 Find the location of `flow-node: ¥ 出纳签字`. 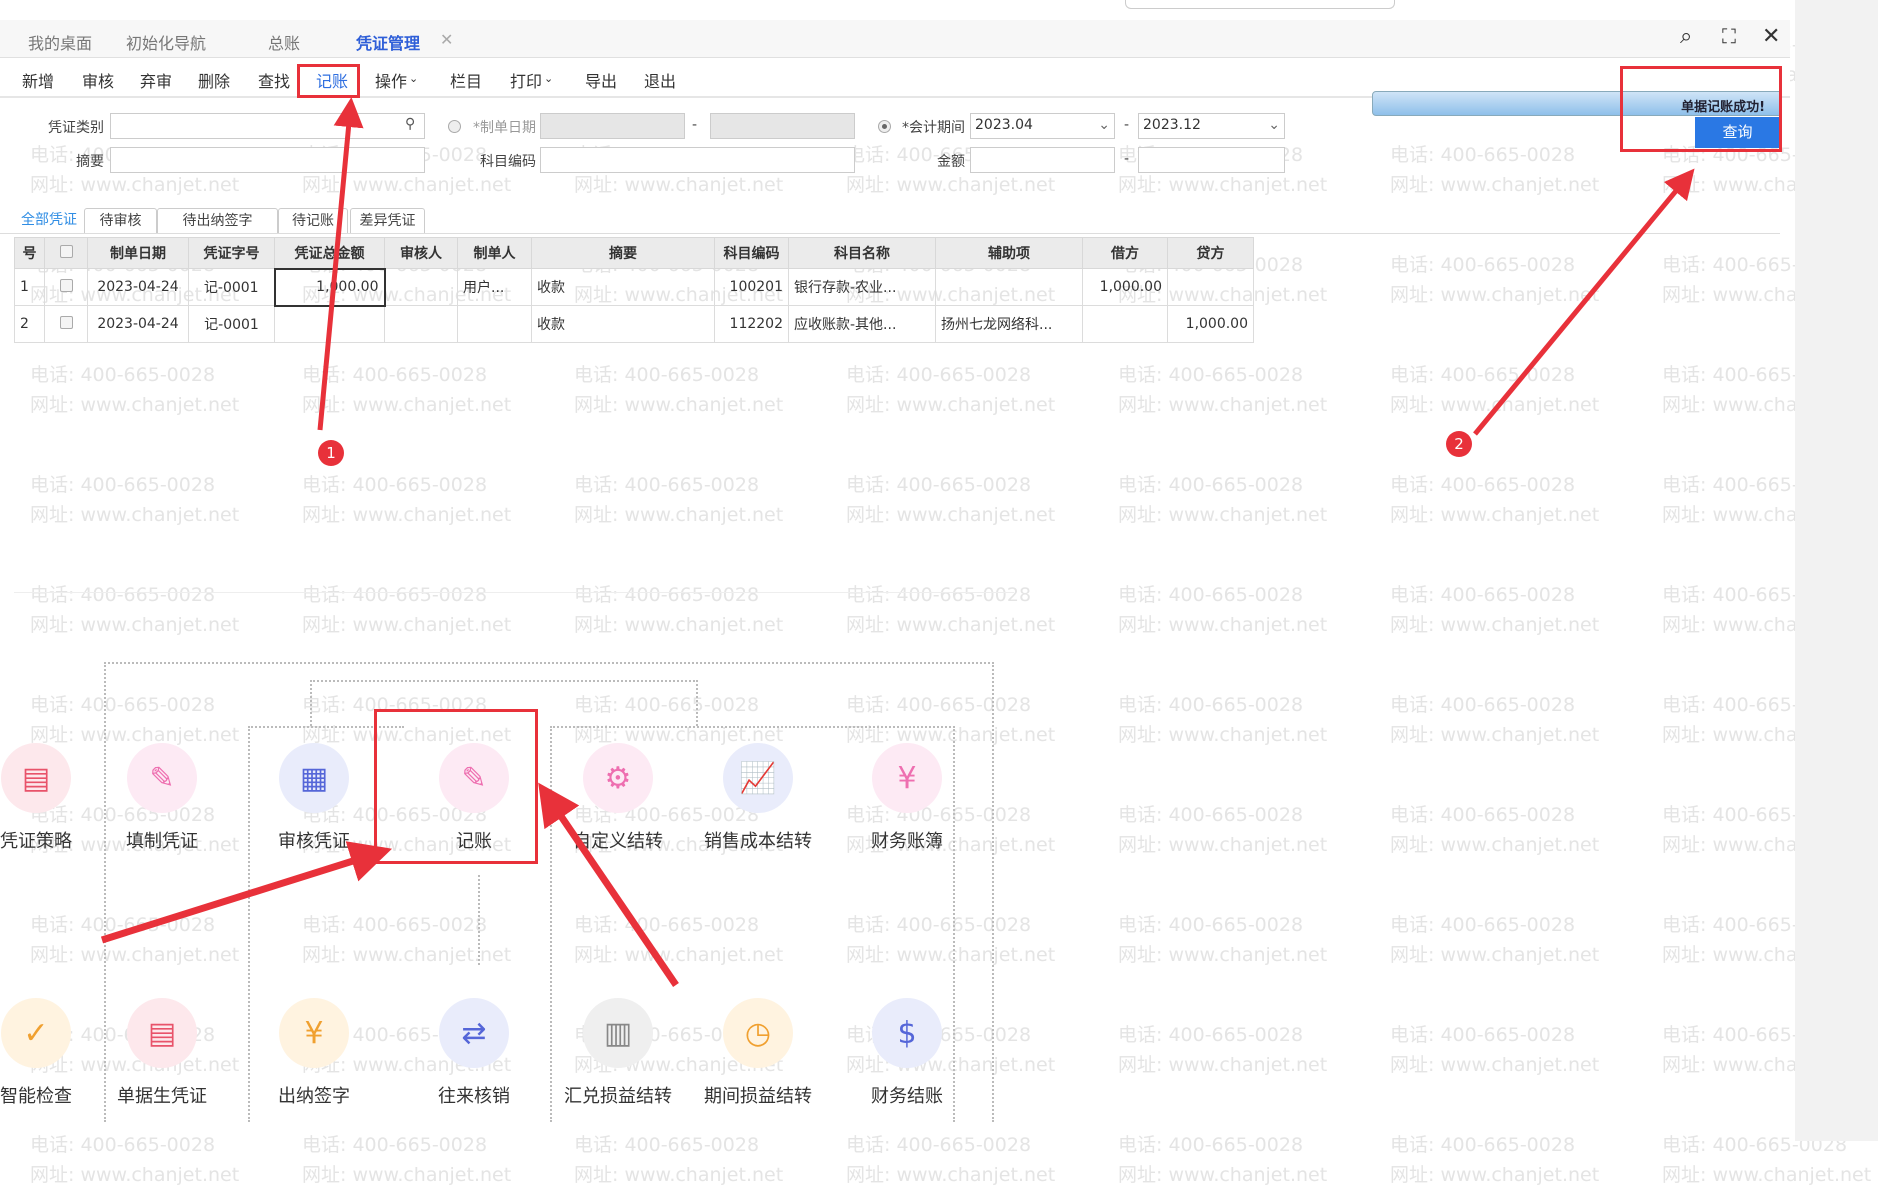

flow-node: ¥ 出纳签字 is located at coordinates (314, 1053).